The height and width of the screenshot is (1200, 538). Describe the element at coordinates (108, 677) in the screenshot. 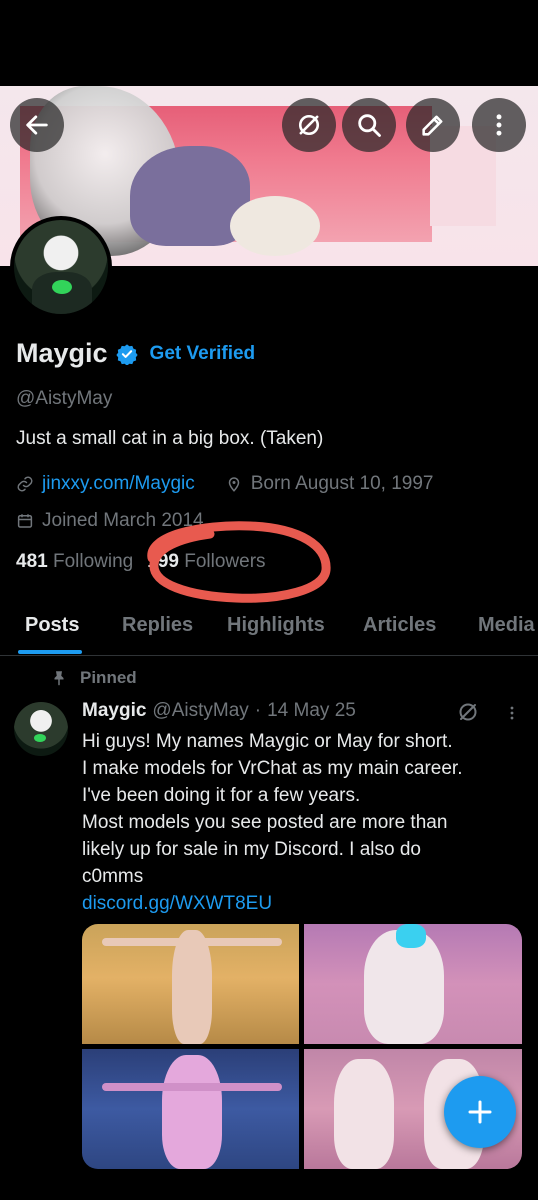

I see `pinned-label: Pinned` at that location.